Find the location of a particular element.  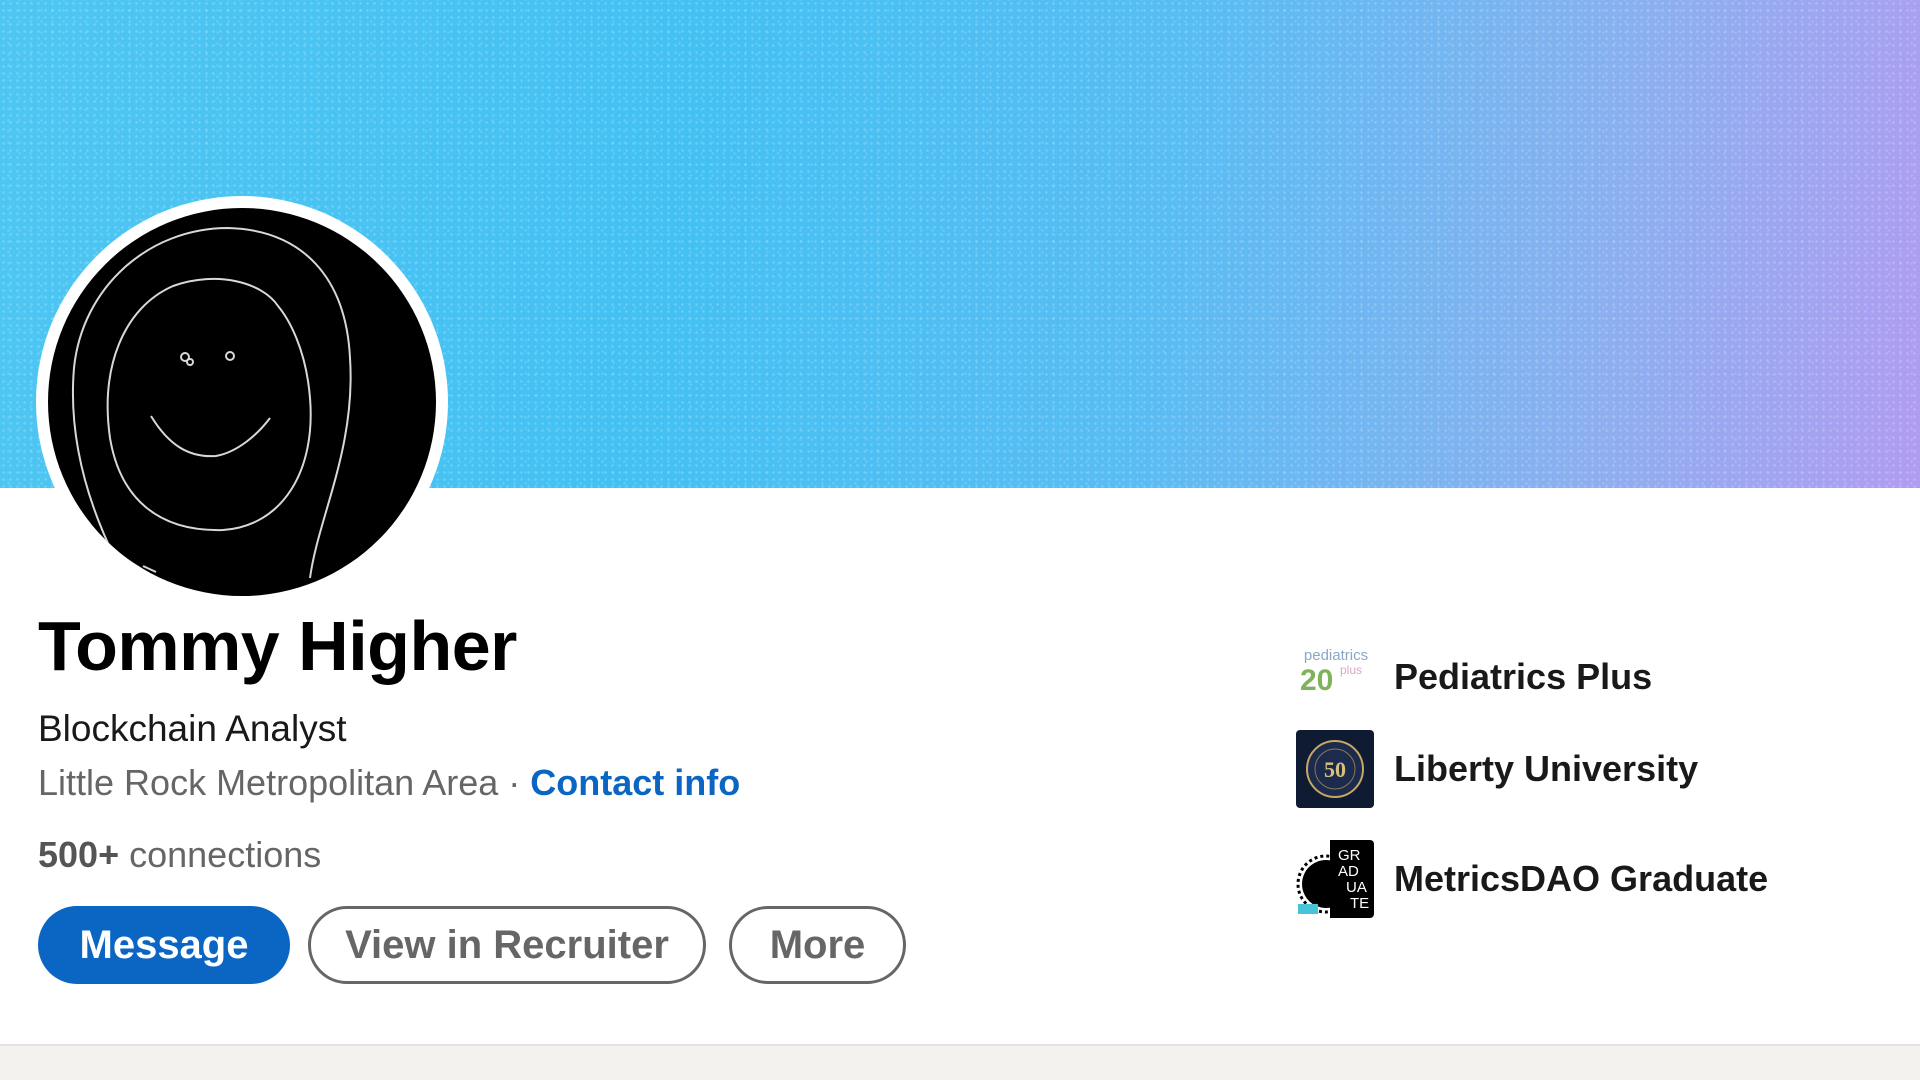

metrics-badge-line-1: GR is located at coordinates (1349, 855).